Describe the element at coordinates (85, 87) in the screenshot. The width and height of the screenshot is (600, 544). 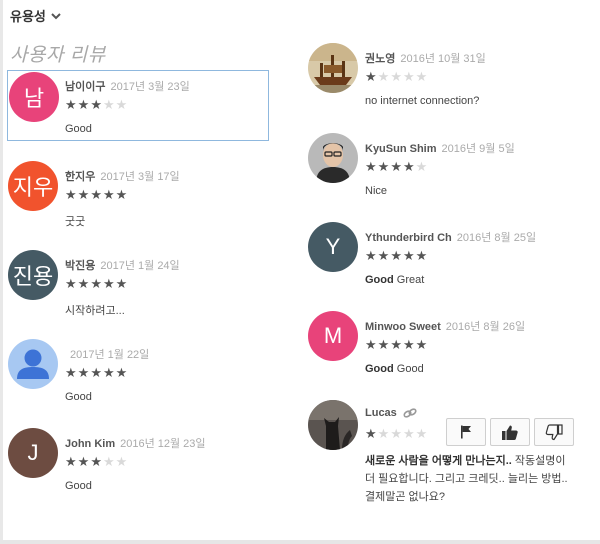
I see `review-author: 남이이구` at that location.